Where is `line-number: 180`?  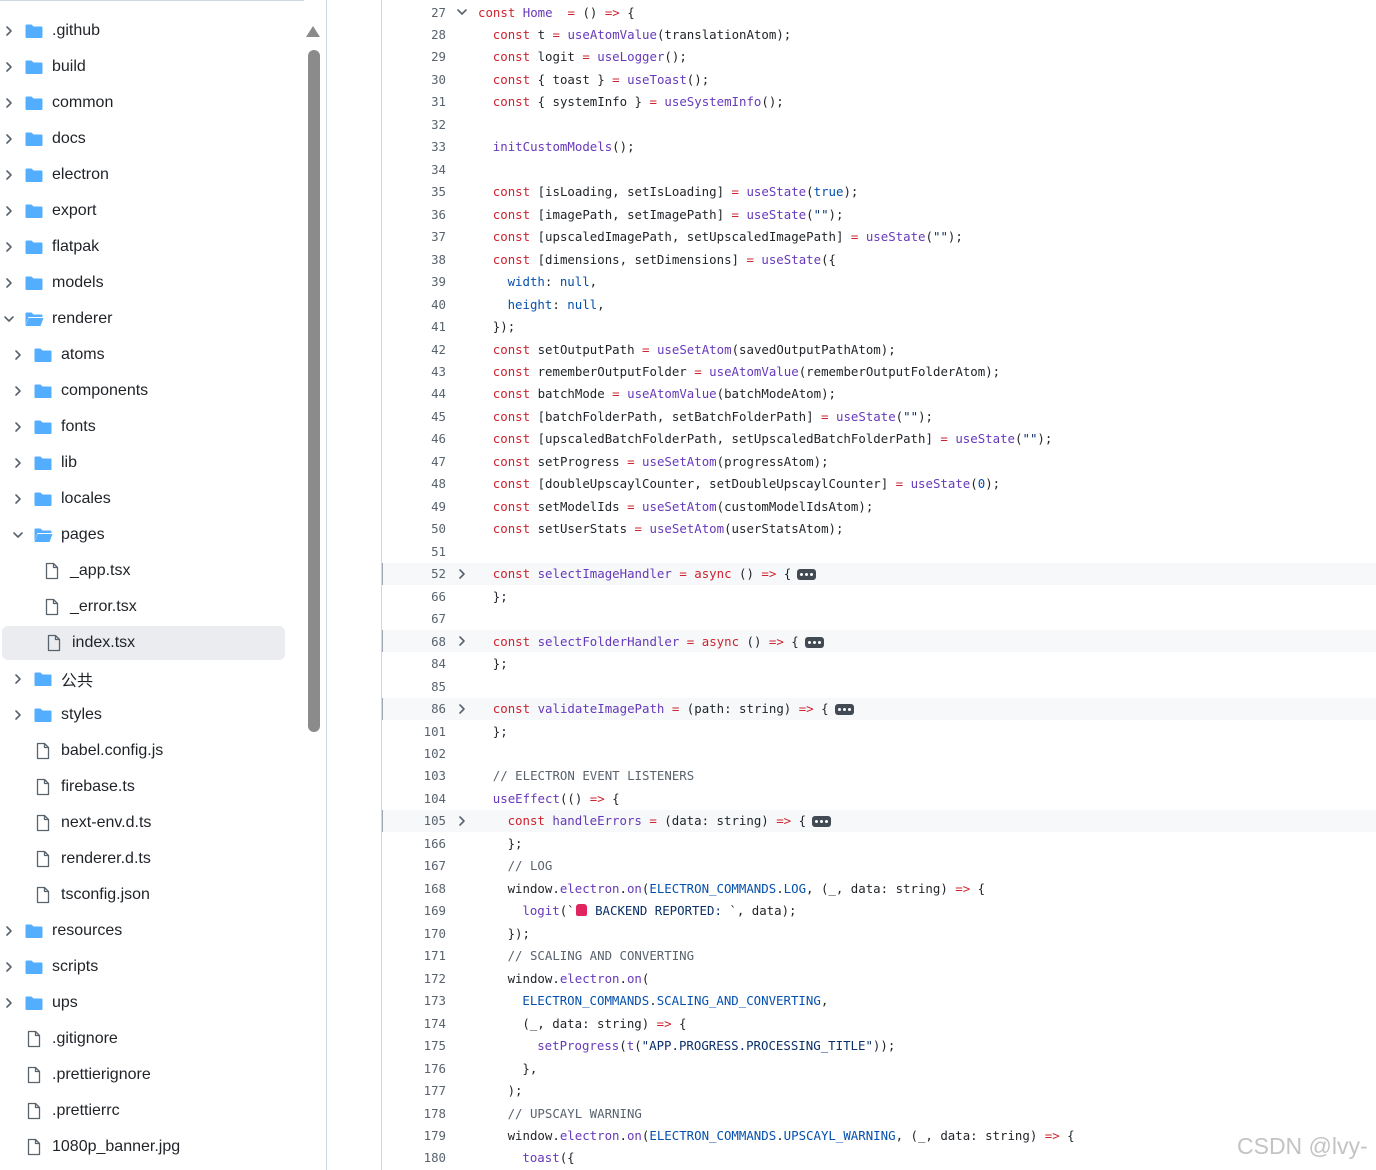
line-number: 180 is located at coordinates (414, 1157).